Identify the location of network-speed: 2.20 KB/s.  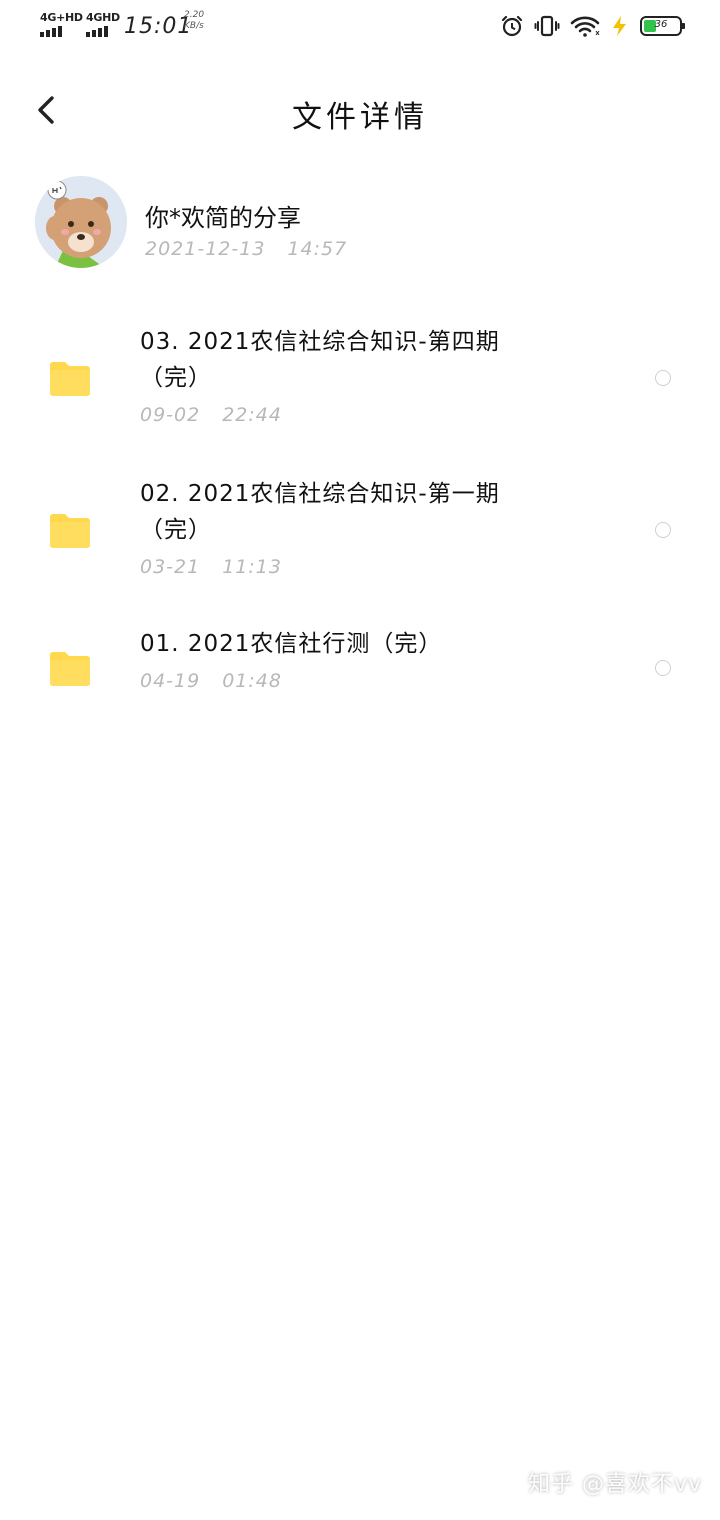
(194, 21).